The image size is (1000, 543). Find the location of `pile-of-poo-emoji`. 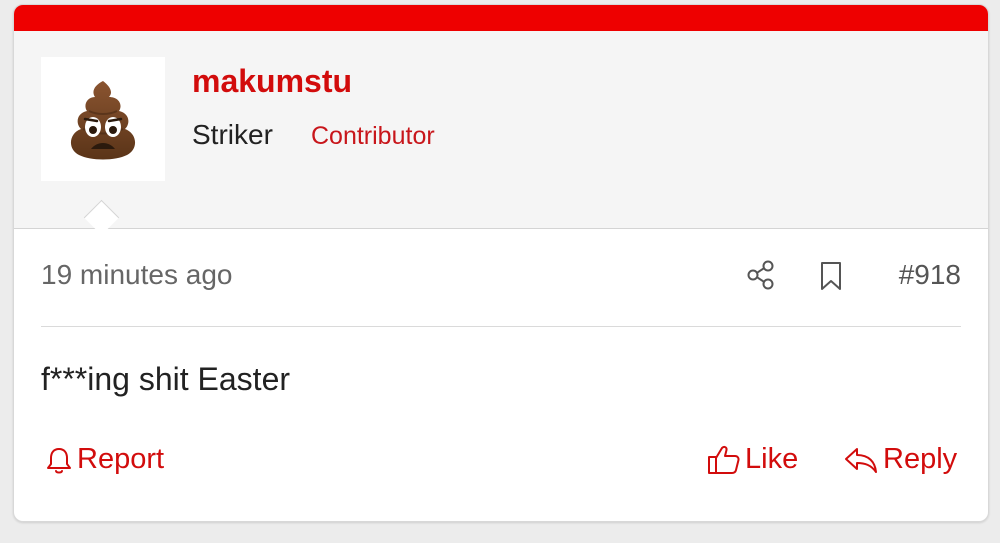

pile-of-poo-emoji is located at coordinates (103, 120).